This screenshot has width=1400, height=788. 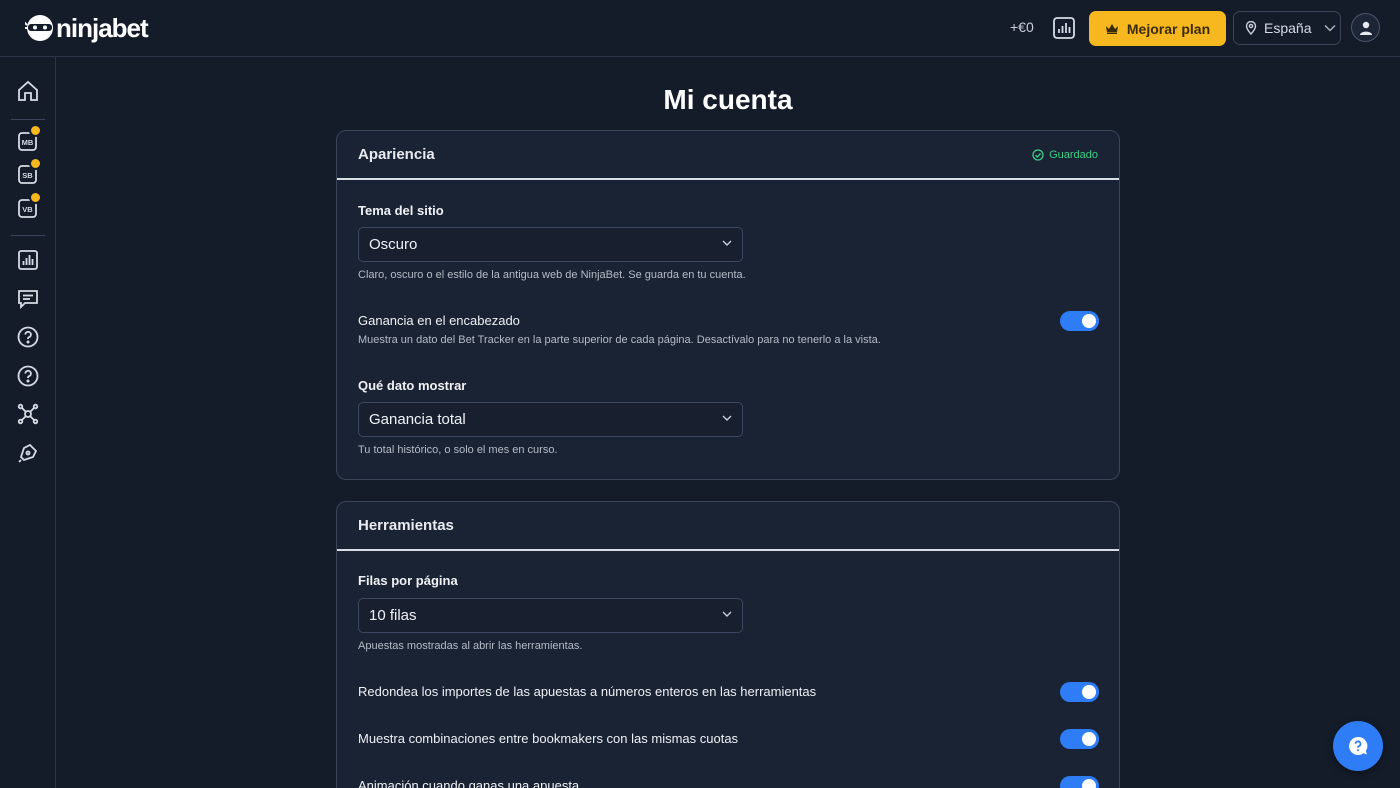 I want to click on appearance-card-header: Apariencia Guardado, so click(x=728, y=155).